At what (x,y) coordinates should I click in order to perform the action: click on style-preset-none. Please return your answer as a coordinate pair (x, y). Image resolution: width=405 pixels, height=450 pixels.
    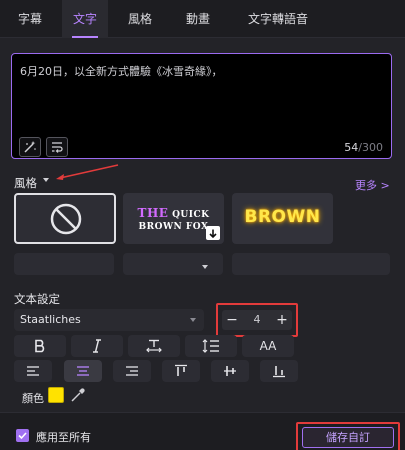
    Looking at the image, I should click on (65, 218).